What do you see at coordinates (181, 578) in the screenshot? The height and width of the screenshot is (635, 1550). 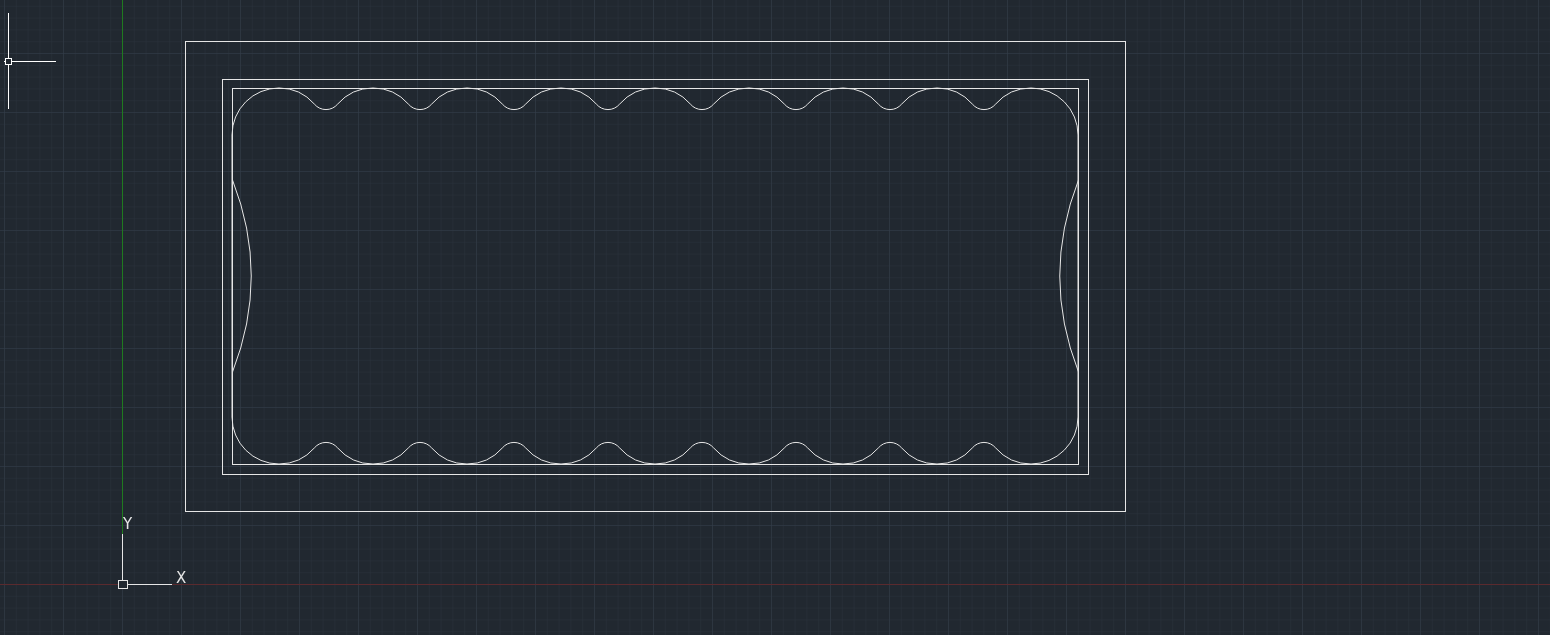 I see `x-axis-label: X` at bounding box center [181, 578].